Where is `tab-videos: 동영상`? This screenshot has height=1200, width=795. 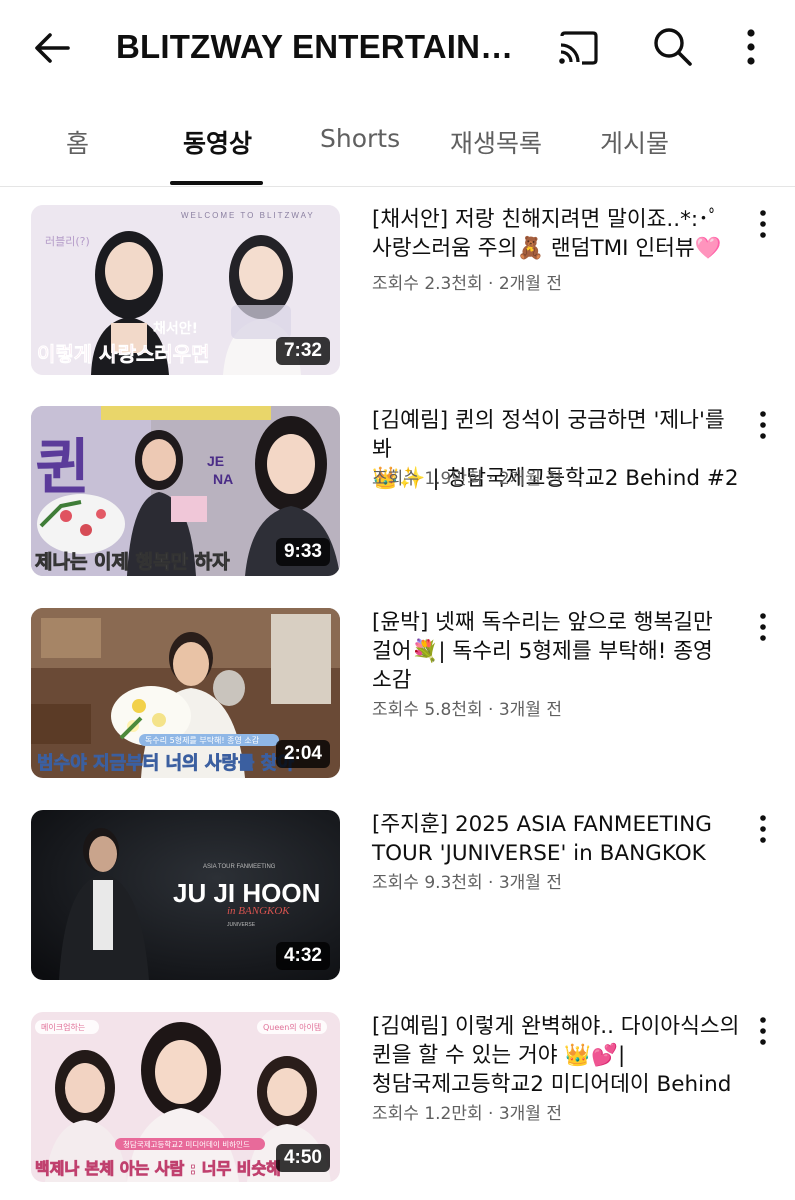
tab-videos: 동영상 is located at coordinates (217, 142).